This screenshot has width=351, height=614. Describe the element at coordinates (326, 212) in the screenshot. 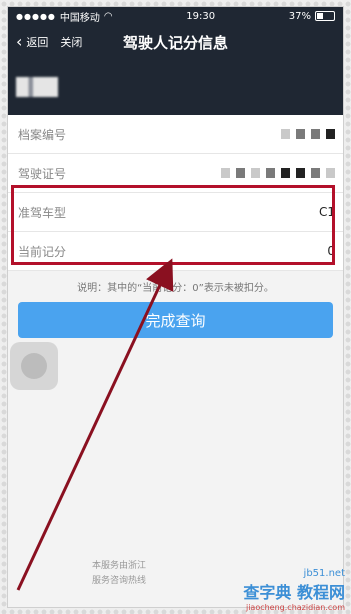

I see `vehicle-class-value: C1` at that location.